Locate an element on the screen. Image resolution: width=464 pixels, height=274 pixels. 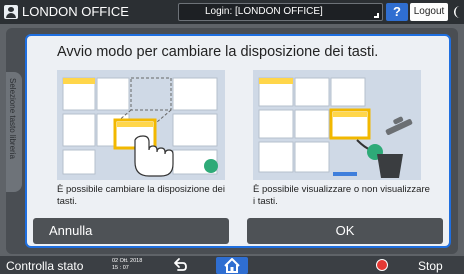
date-time: 02 Ott. 2018 15 : 07 is located at coordinates (127, 265).